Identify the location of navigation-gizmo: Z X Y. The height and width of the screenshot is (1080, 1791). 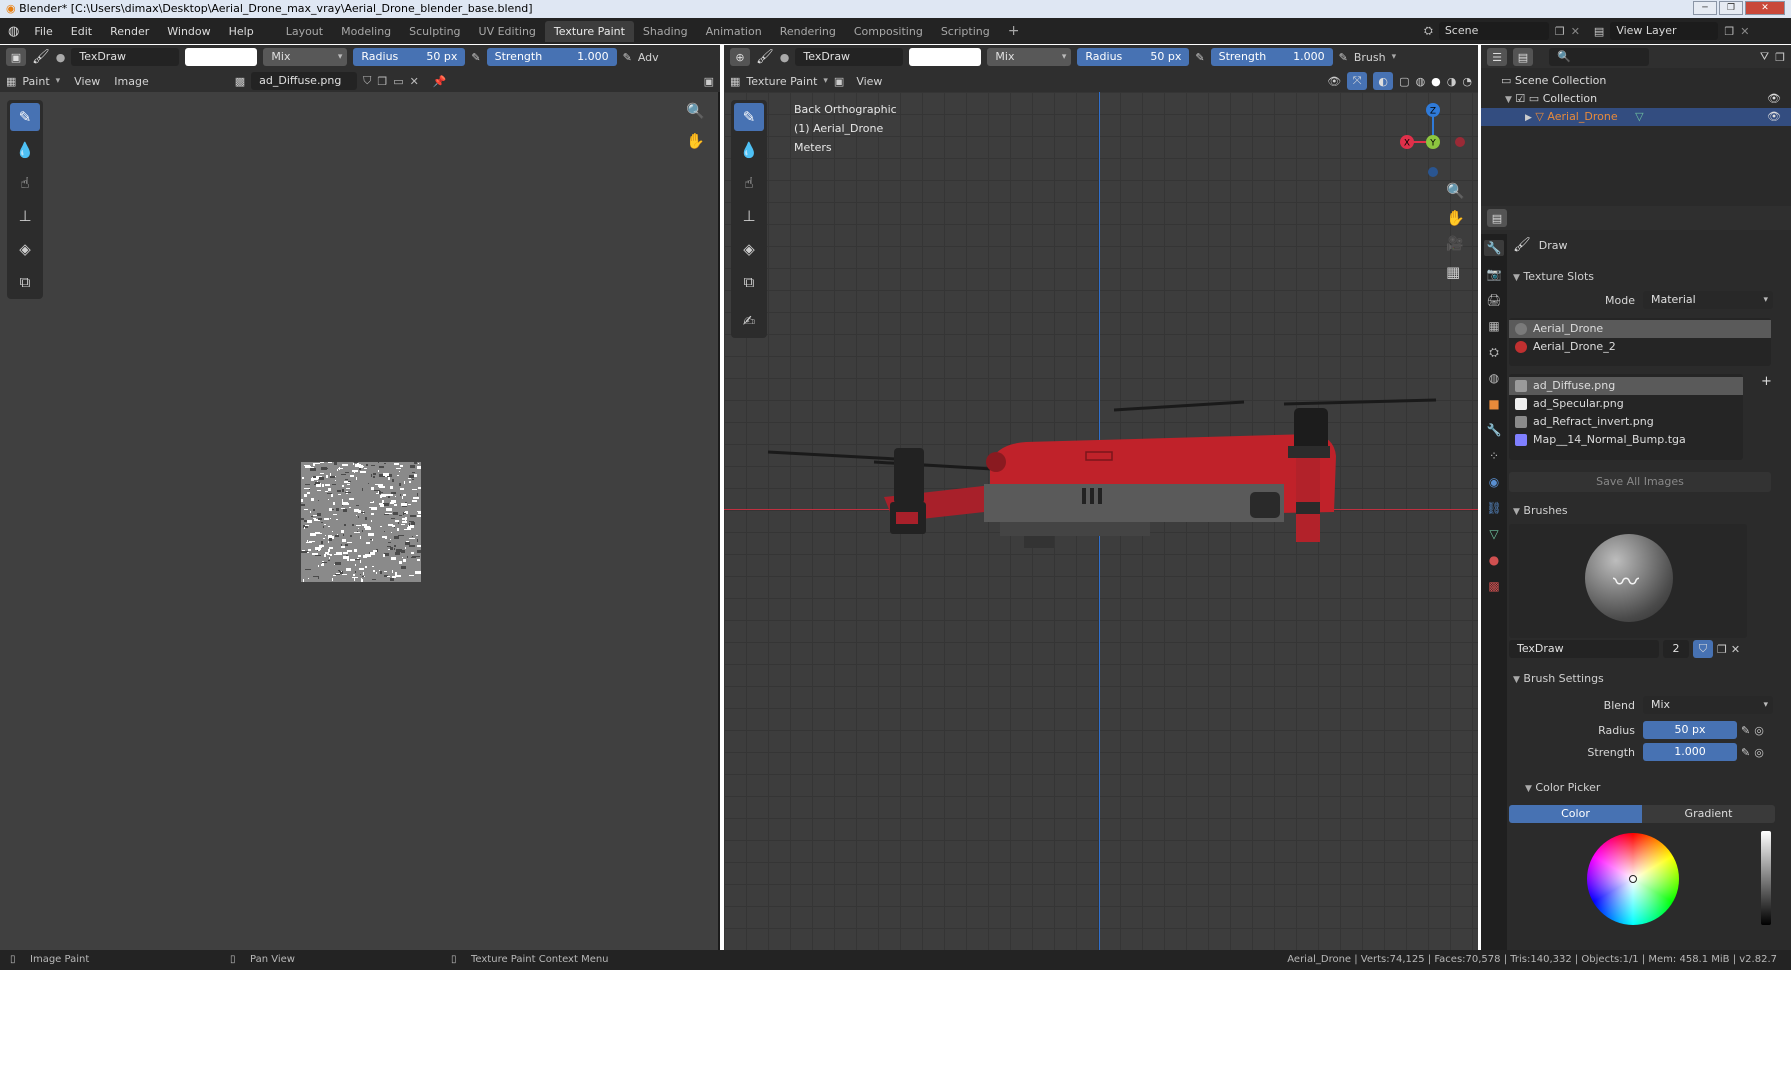
(1433, 142).